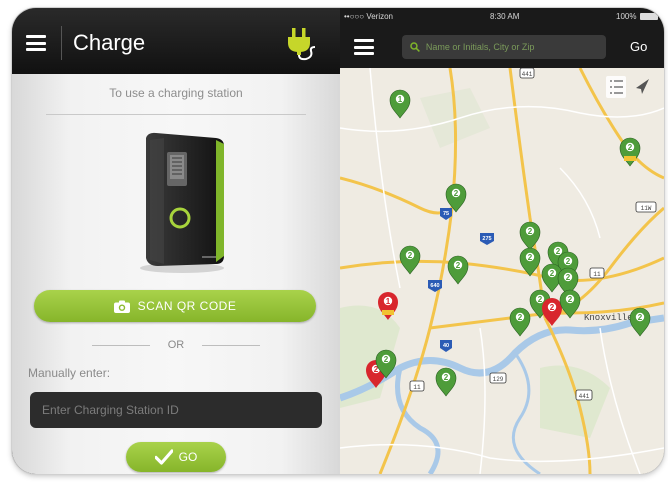  I want to click on or-line-right, so click(231, 345).